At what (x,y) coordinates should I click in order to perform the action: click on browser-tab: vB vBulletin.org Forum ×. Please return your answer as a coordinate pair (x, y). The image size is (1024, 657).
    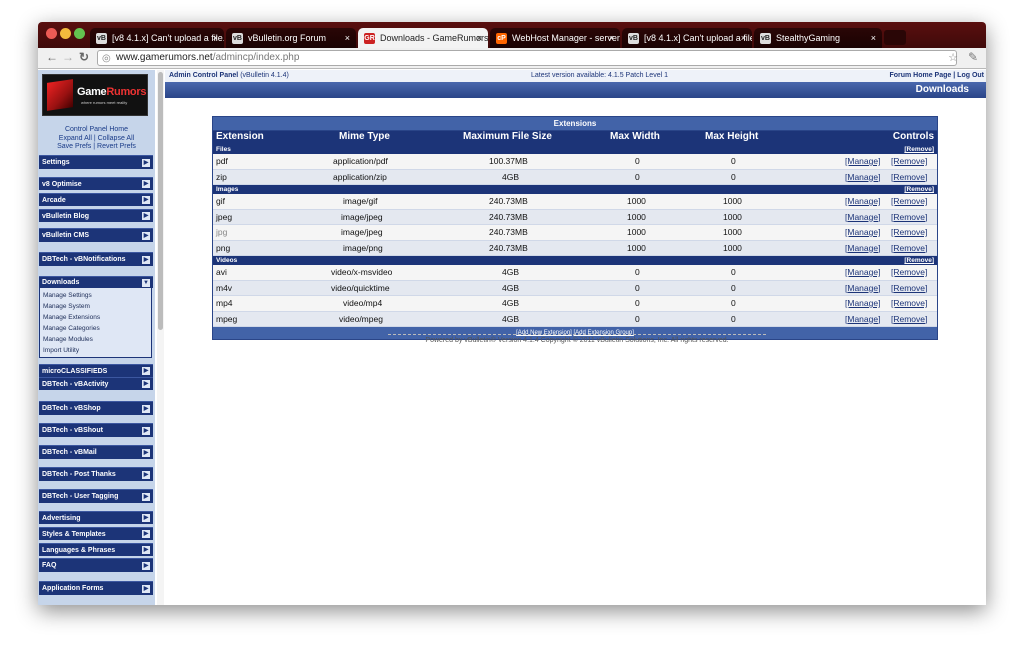
    Looking at the image, I should click on (291, 38).